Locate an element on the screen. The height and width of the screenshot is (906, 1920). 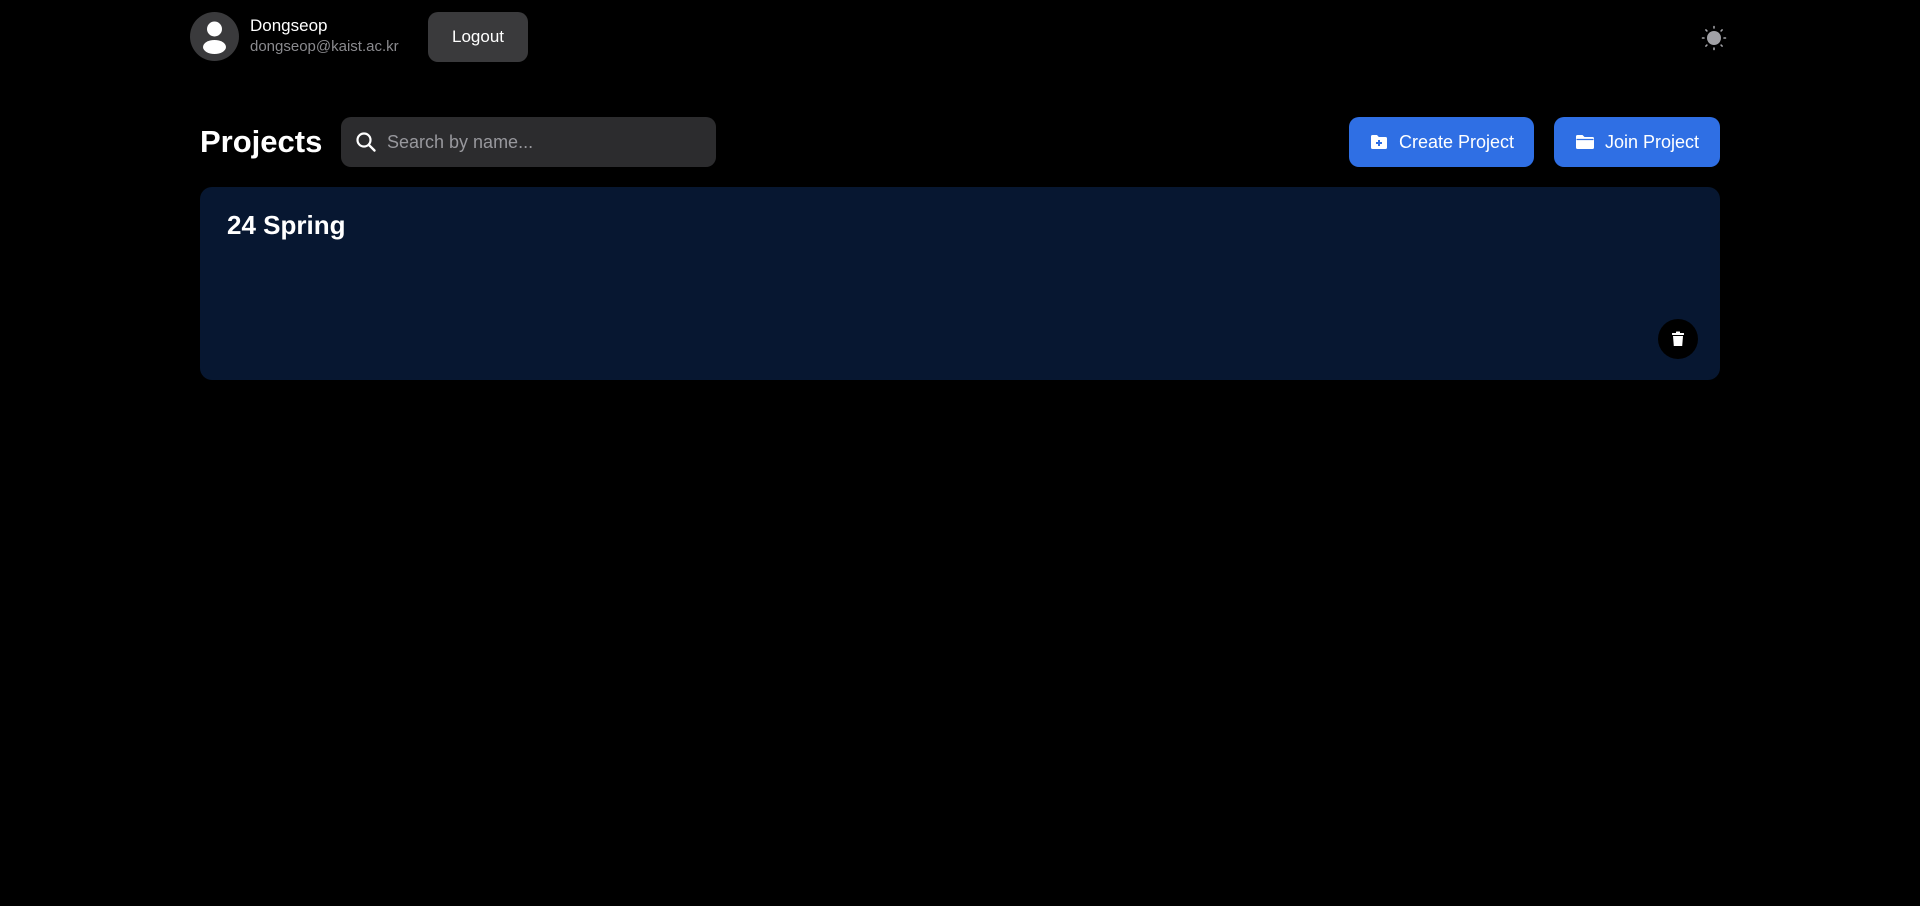
create-project-label: Create Project is located at coordinates (1456, 141).